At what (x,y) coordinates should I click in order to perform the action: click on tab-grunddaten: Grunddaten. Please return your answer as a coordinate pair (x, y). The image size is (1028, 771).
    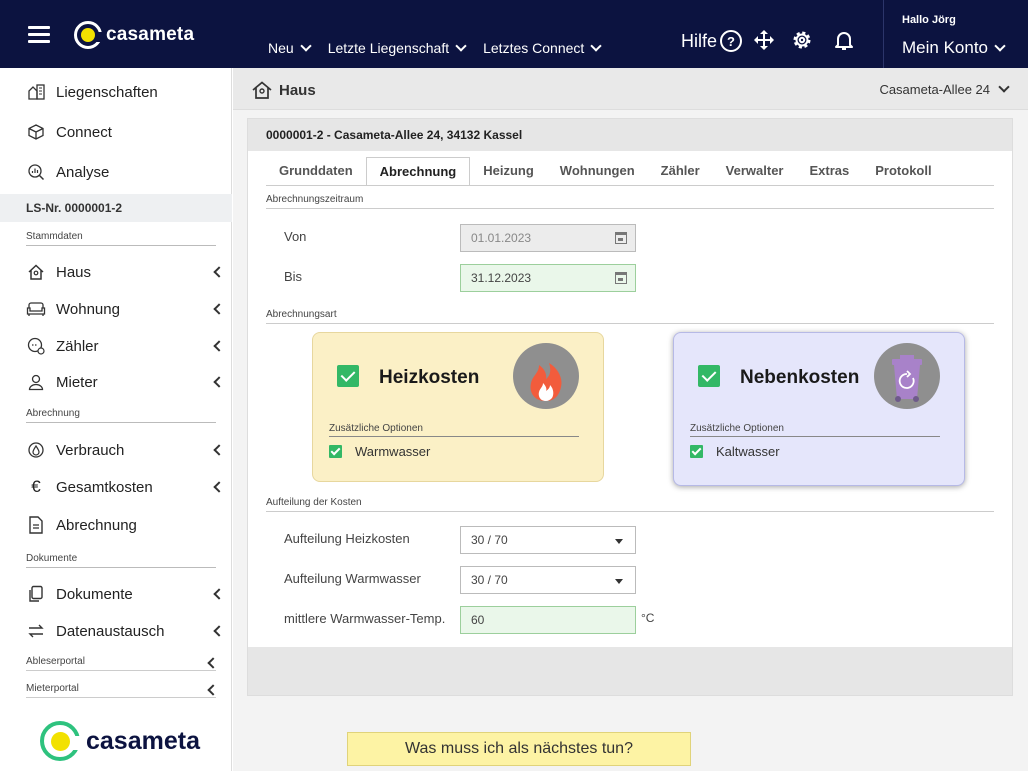
    Looking at the image, I should click on (316, 171).